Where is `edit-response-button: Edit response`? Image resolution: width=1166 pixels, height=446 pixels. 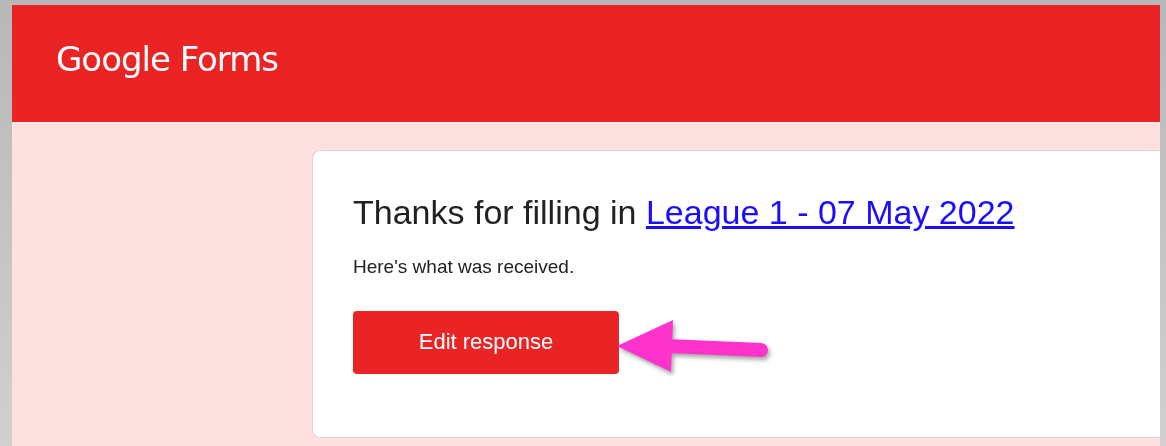
edit-response-button: Edit response is located at coordinates (486, 342).